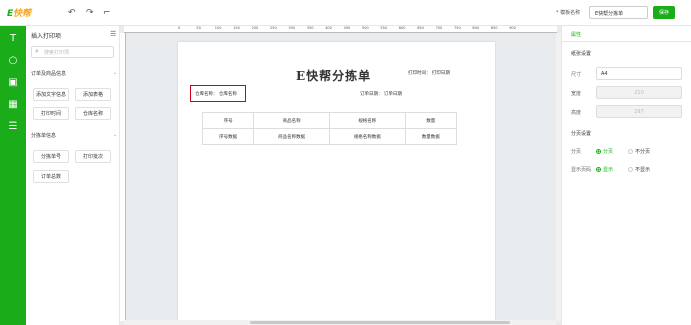 Image resolution: width=691 pixels, height=325 pixels. Describe the element at coordinates (381, 94) in the screenshot. I see `order-date-field: 订单日期： 订单日期` at that location.